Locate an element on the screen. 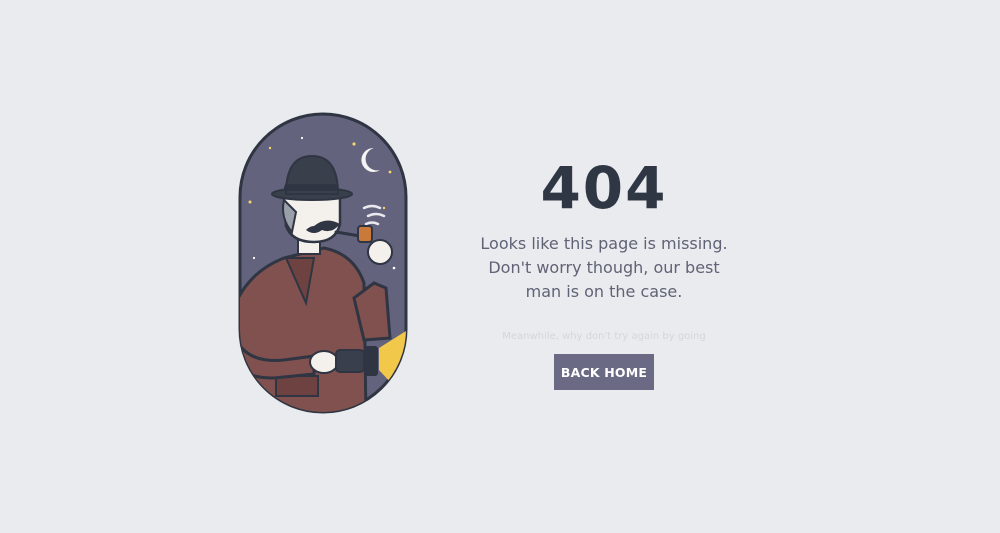  error-code: 404 is located at coordinates (604, 188).